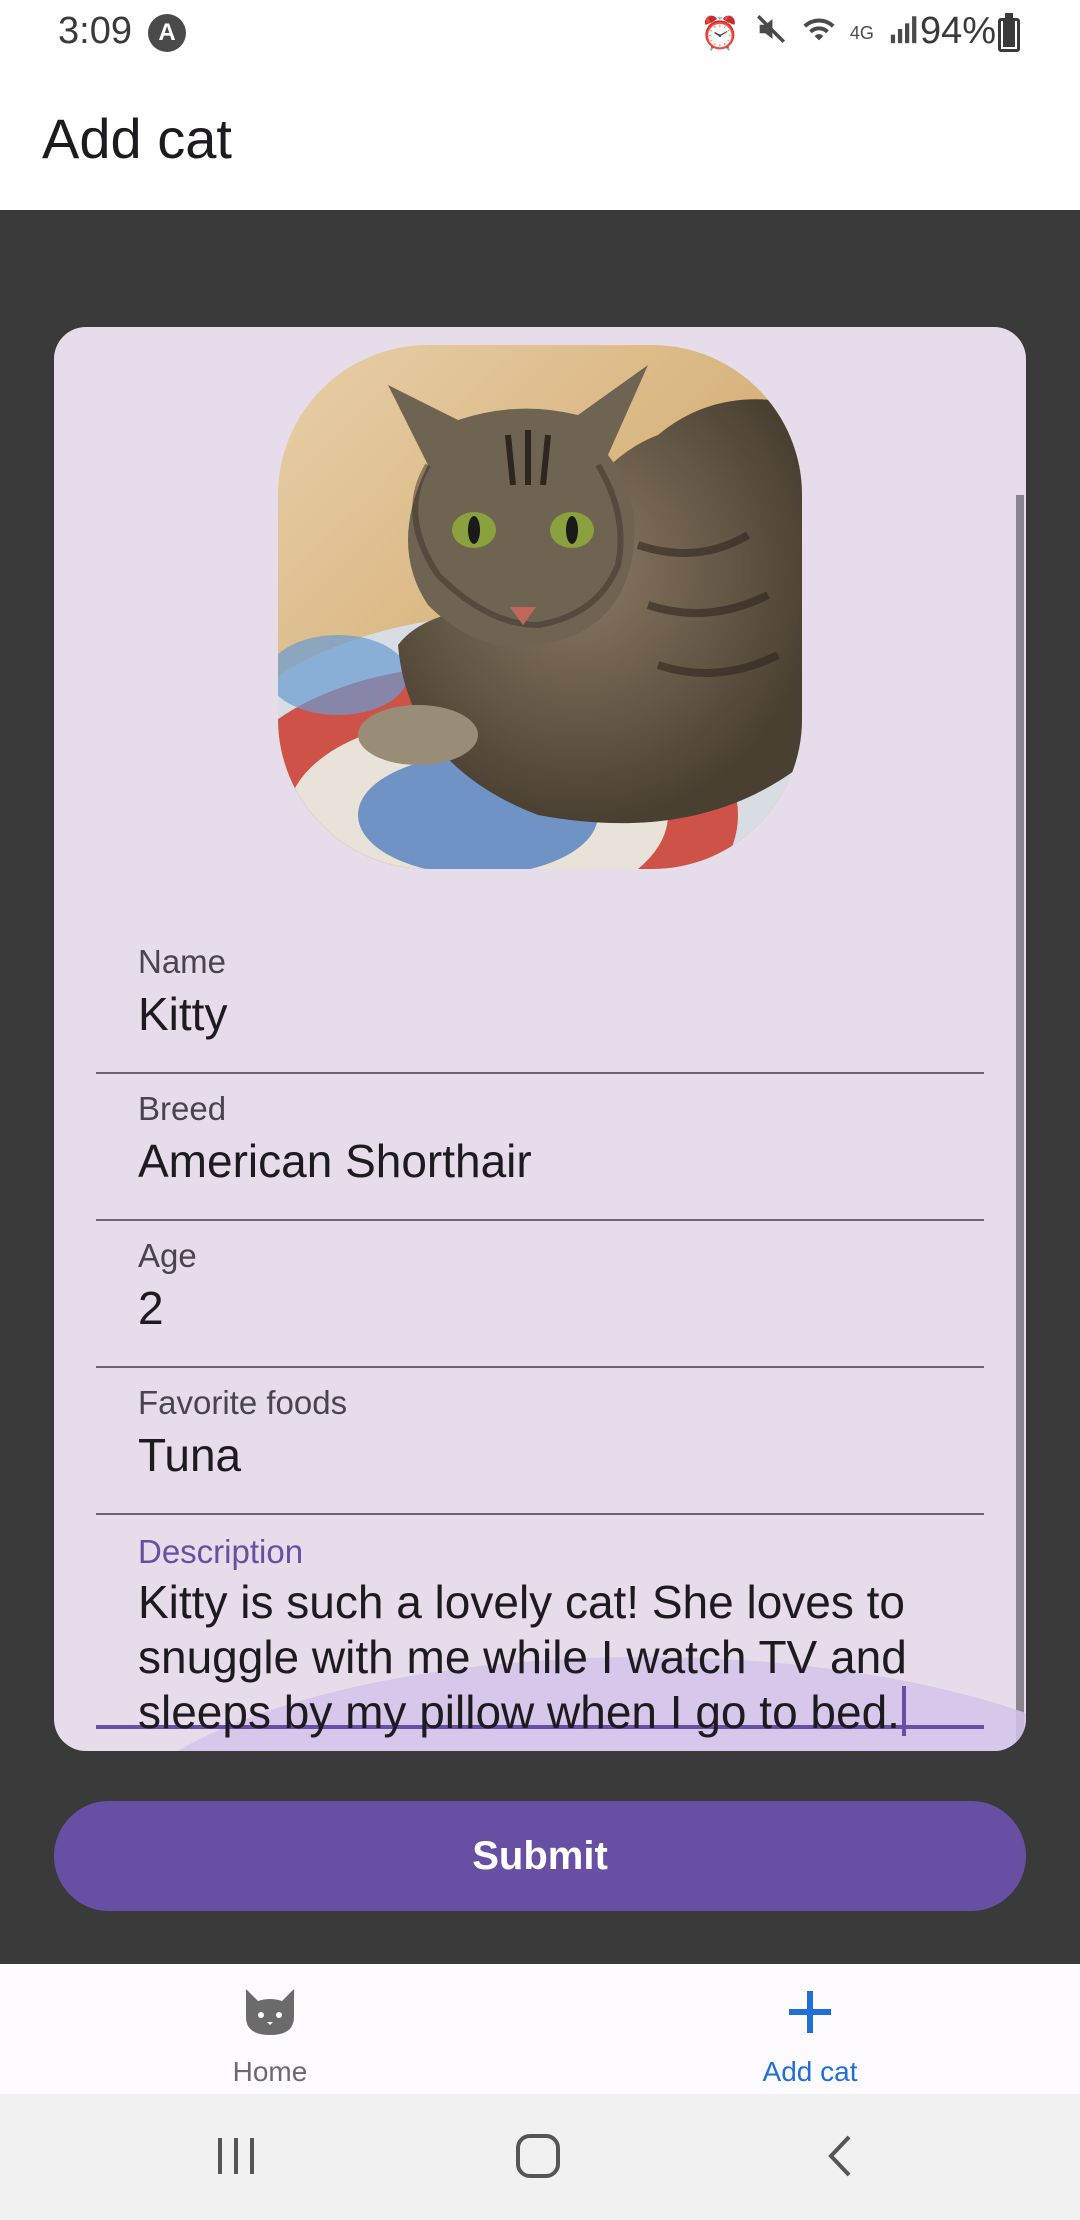 Image resolution: width=1080 pixels, height=2220 pixels. What do you see at coordinates (151, 1308) in the screenshot?
I see `age-value: 2` at bounding box center [151, 1308].